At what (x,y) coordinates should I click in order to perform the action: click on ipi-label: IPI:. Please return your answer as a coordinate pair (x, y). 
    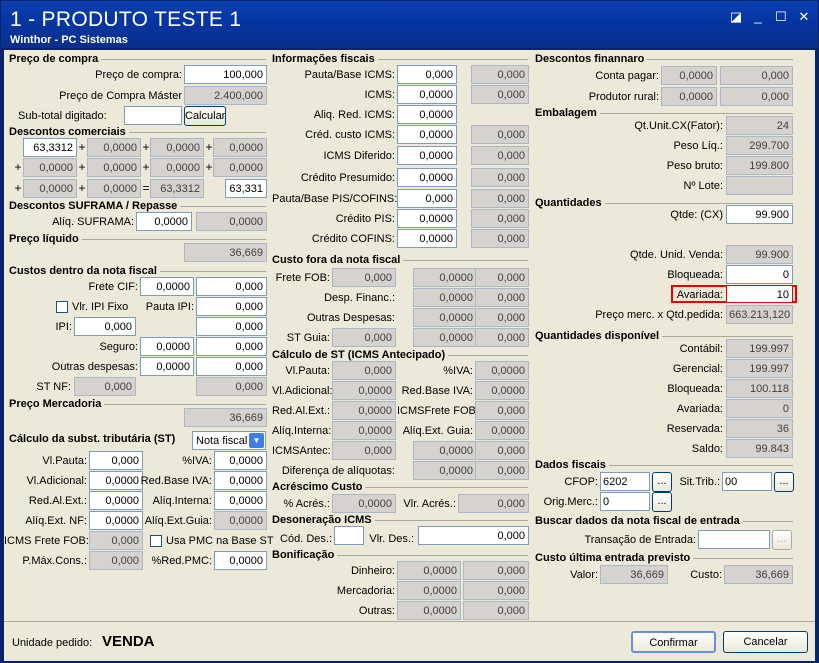
    Looking at the image, I should click on (63, 327).